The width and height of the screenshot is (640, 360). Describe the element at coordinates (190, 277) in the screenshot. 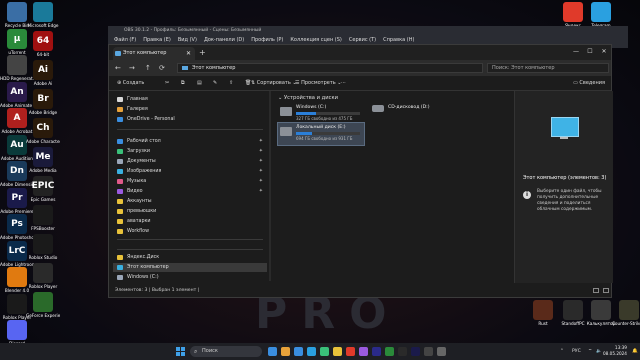

I see `nav-item: Windows (C:)` at that location.